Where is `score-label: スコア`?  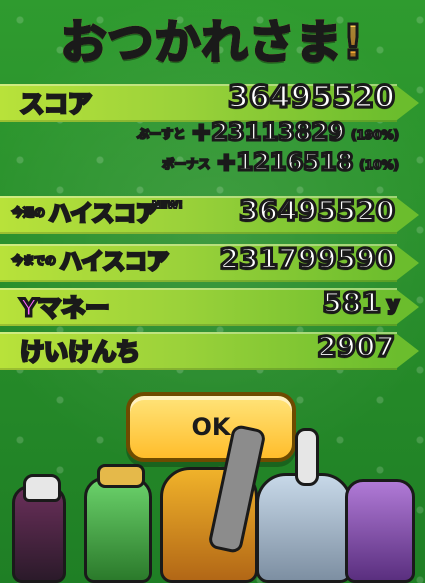 score-label: スコア is located at coordinates (56, 103).